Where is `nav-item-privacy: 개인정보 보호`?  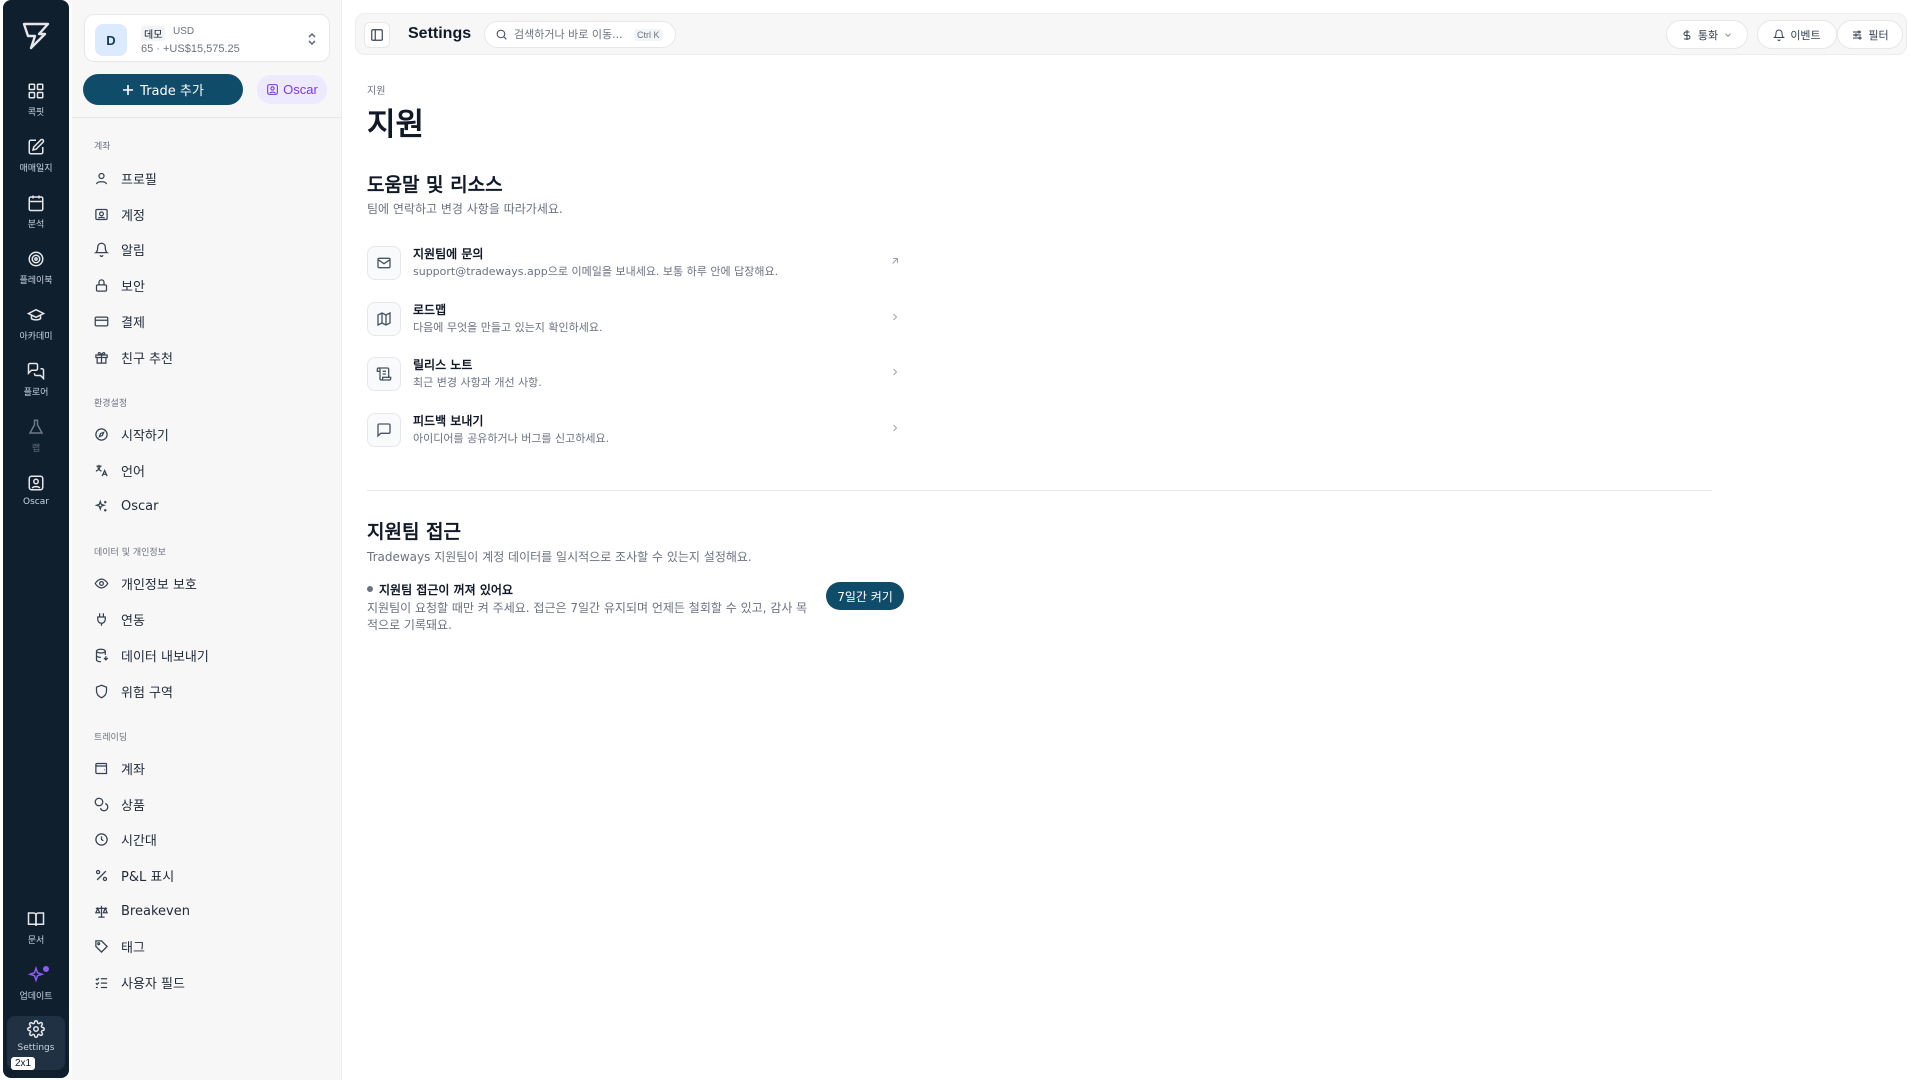
nav-item-privacy: 개인정보 보호 is located at coordinates (208, 583).